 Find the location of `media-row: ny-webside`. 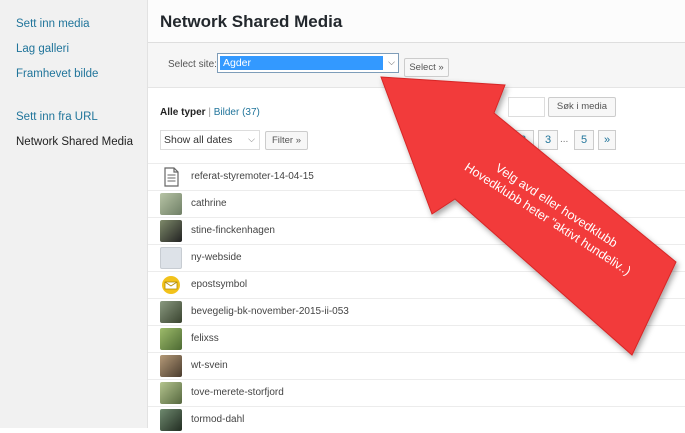

media-row: ny-webside is located at coordinates (416, 257).